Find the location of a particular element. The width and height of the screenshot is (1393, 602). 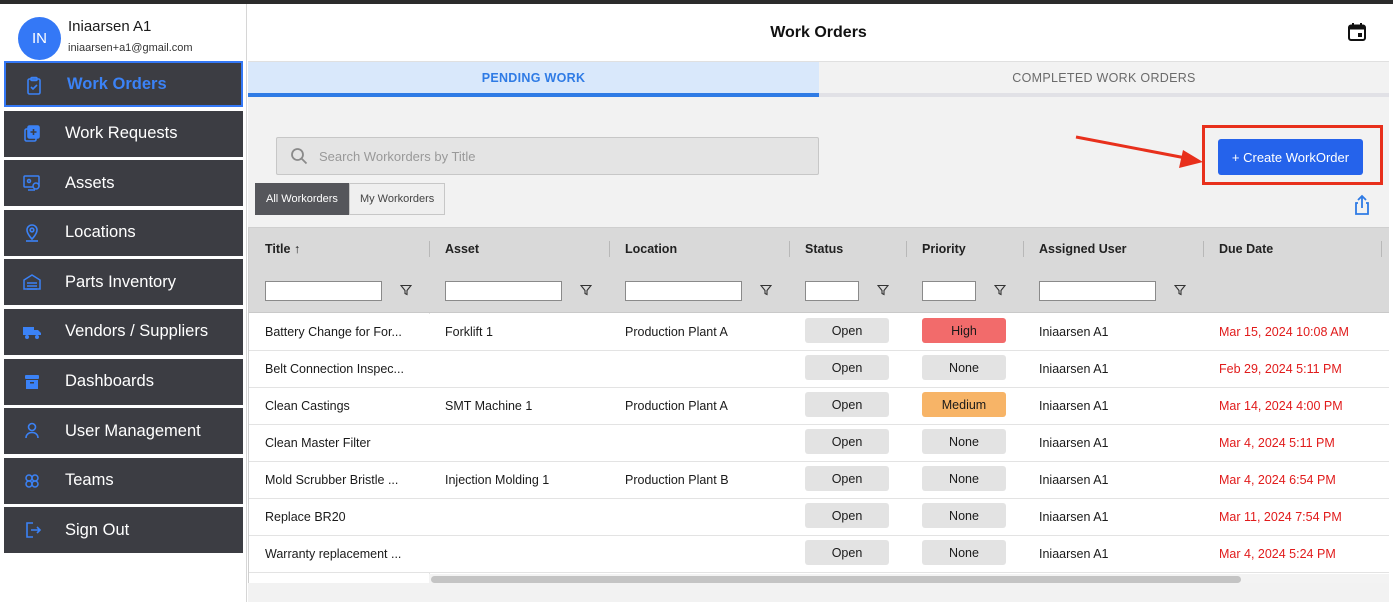

search-bar is located at coordinates (547, 156).